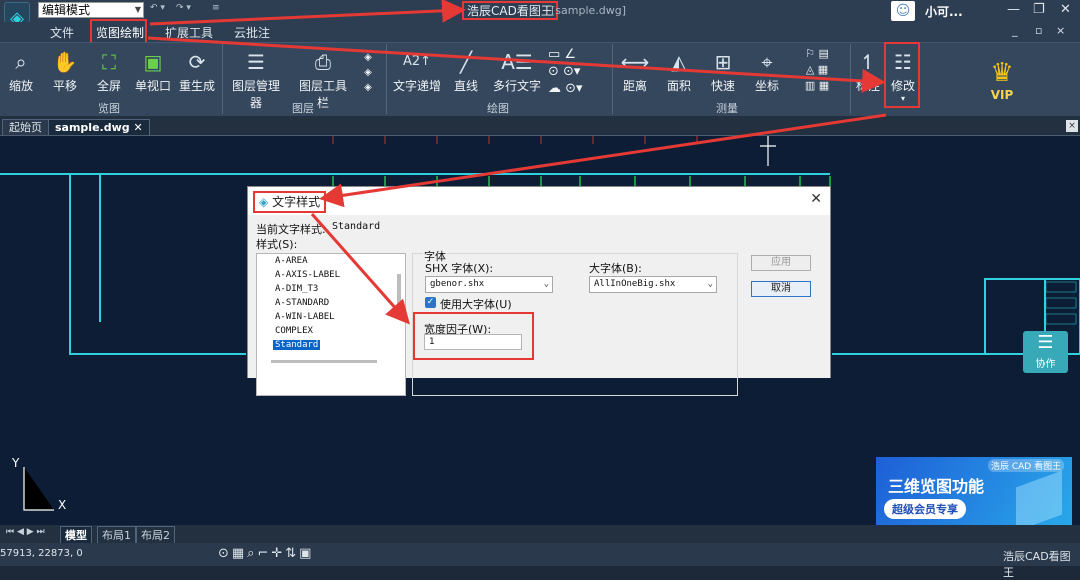 This screenshot has height=580, width=1080. What do you see at coordinates (256, 79) in the screenshot?
I see `layer-manager-tool: ☰ 图层管理器` at bounding box center [256, 79].